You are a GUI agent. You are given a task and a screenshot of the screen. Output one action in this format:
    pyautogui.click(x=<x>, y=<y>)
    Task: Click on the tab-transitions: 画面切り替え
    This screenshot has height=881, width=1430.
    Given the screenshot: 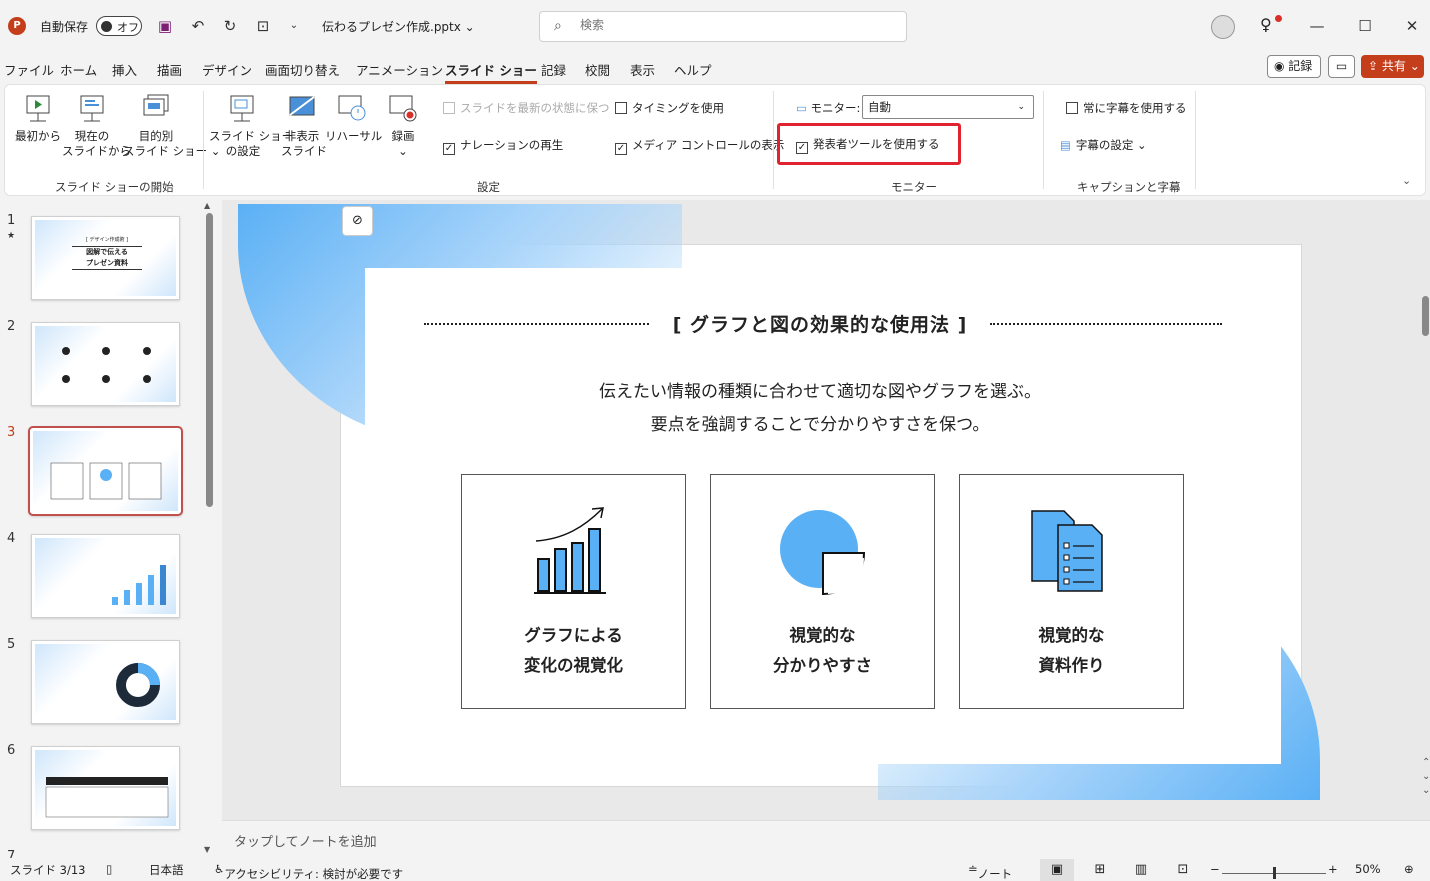 What is the action you would take?
    pyautogui.click(x=302, y=69)
    